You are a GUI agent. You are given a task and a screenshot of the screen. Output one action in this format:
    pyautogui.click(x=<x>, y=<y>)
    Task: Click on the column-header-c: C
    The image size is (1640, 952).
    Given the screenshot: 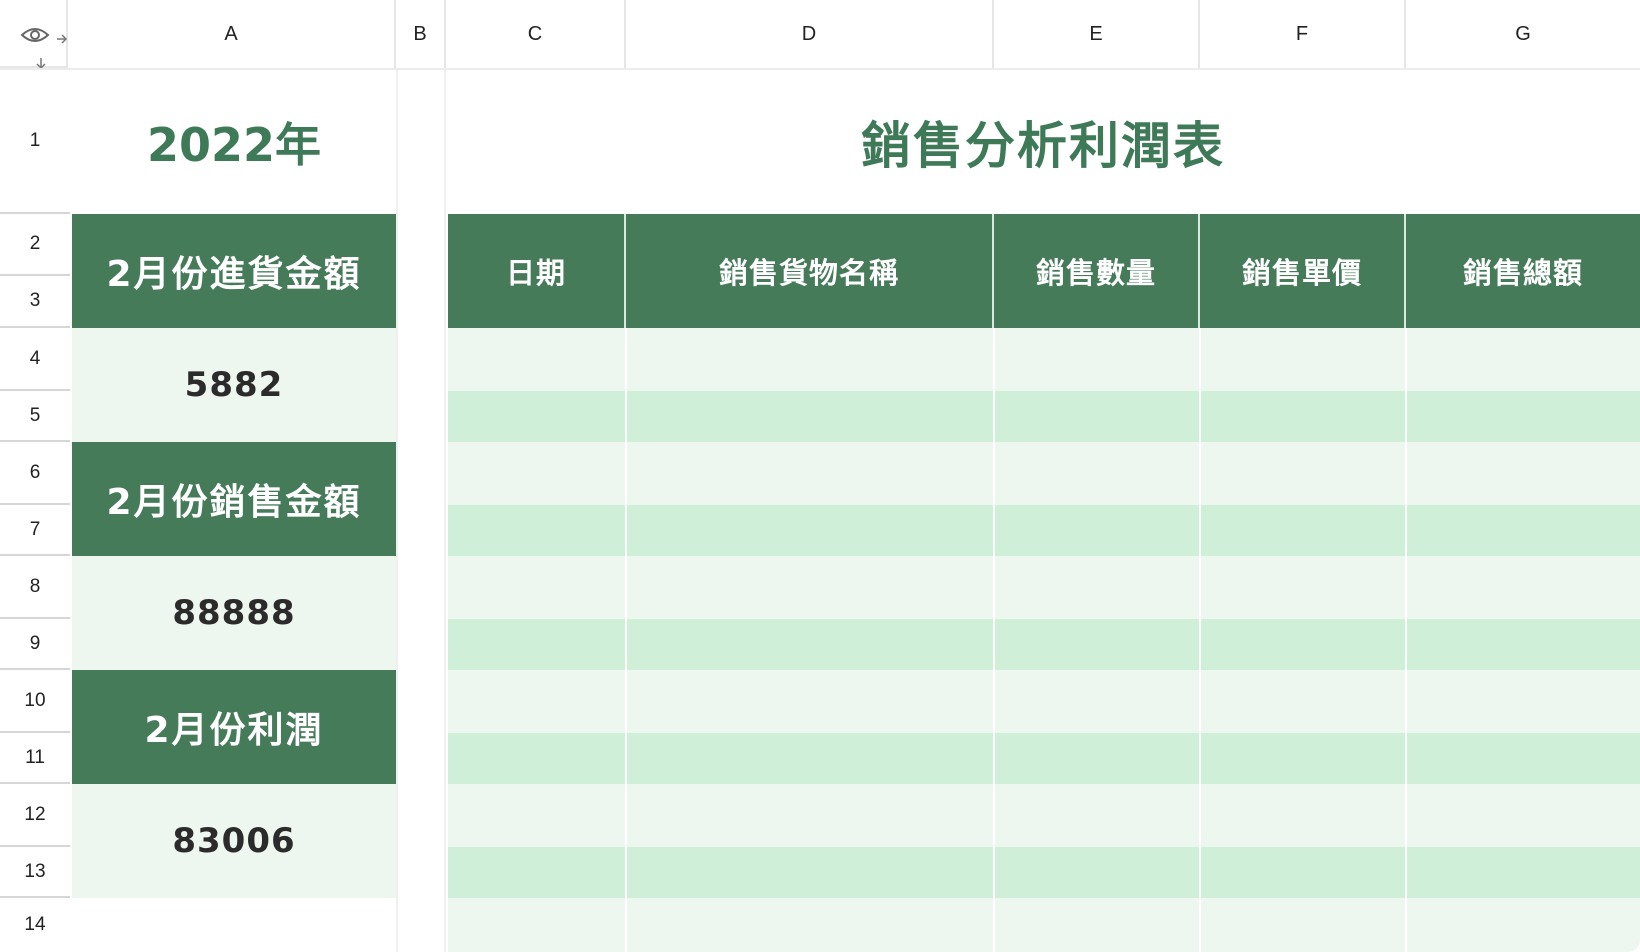 What is the action you would take?
    pyautogui.click(x=536, y=34)
    